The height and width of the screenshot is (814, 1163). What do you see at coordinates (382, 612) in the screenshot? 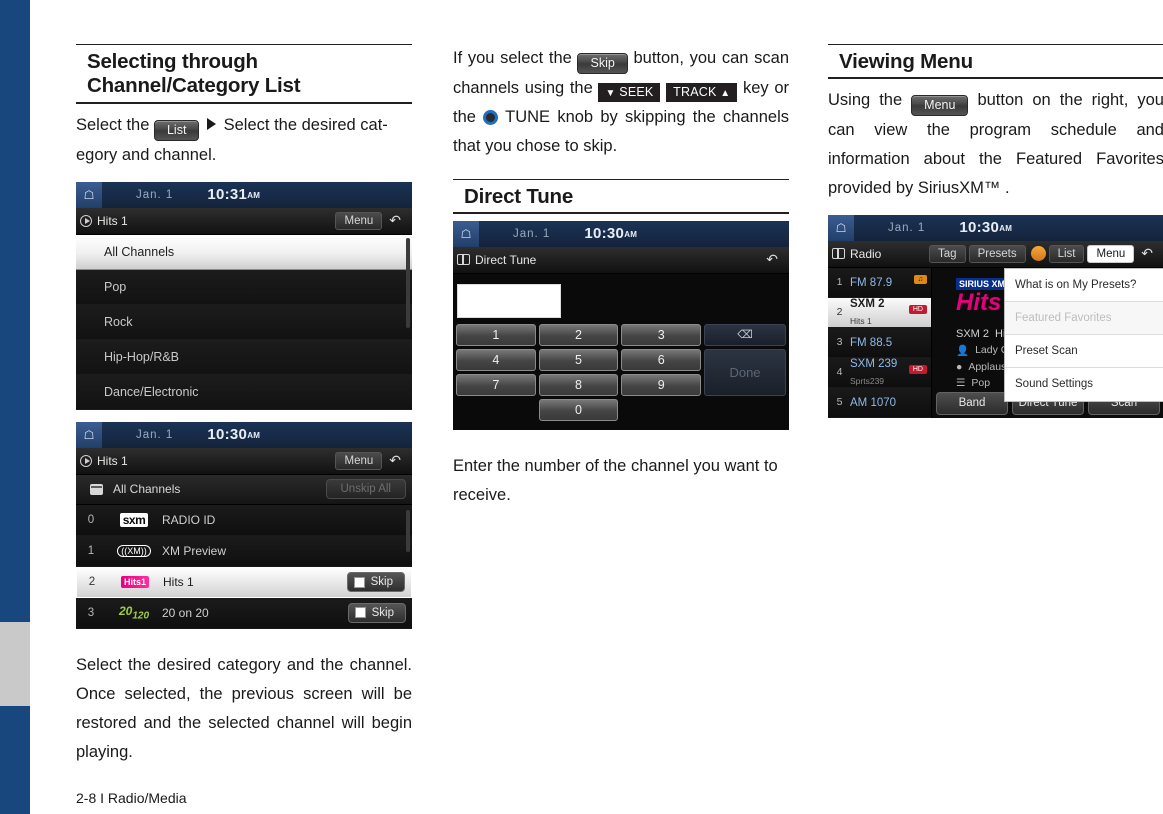
I see `skip-label: Skip` at bounding box center [382, 612].